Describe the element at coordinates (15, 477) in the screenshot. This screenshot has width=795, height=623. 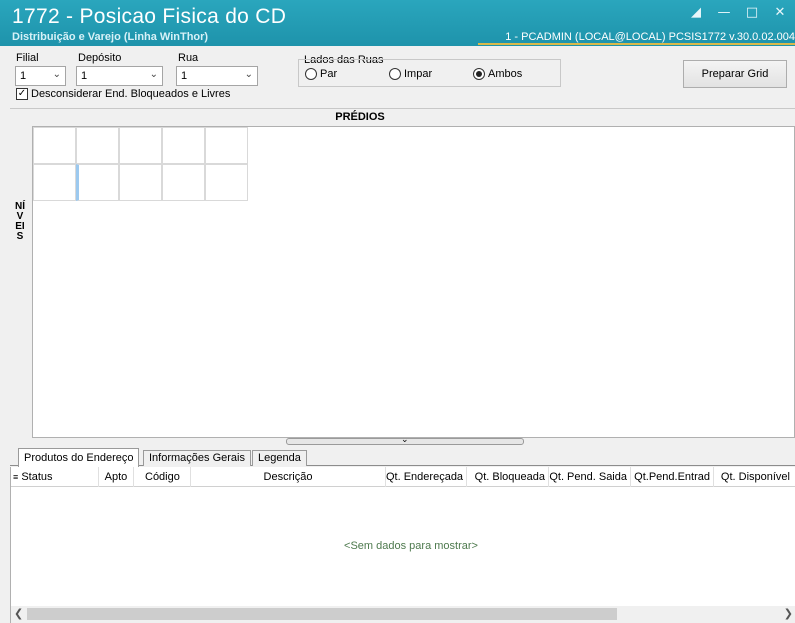
I see `column-chooser-icon: ≡` at that location.